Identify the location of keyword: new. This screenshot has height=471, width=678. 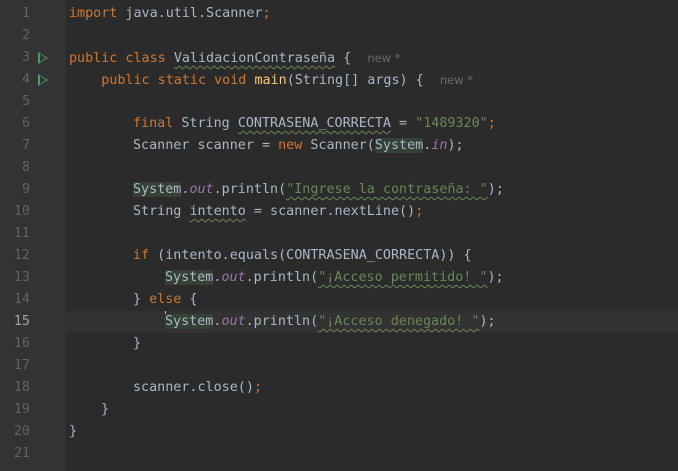
(290, 145).